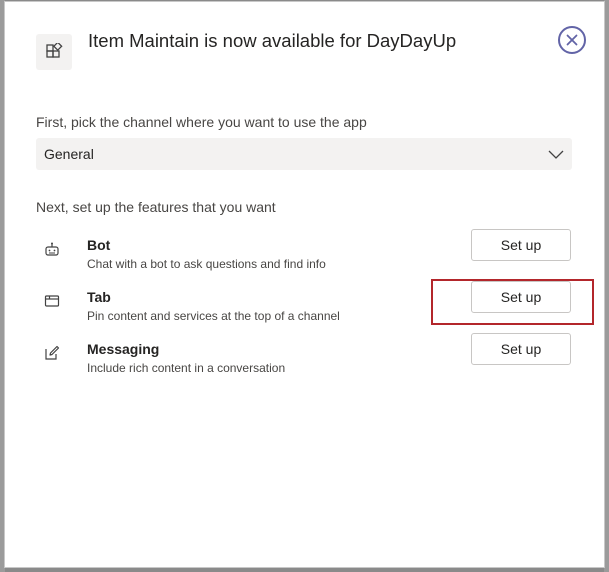 Image resolution: width=609 pixels, height=572 pixels. I want to click on feature-name-tab: Tab, so click(99, 297).